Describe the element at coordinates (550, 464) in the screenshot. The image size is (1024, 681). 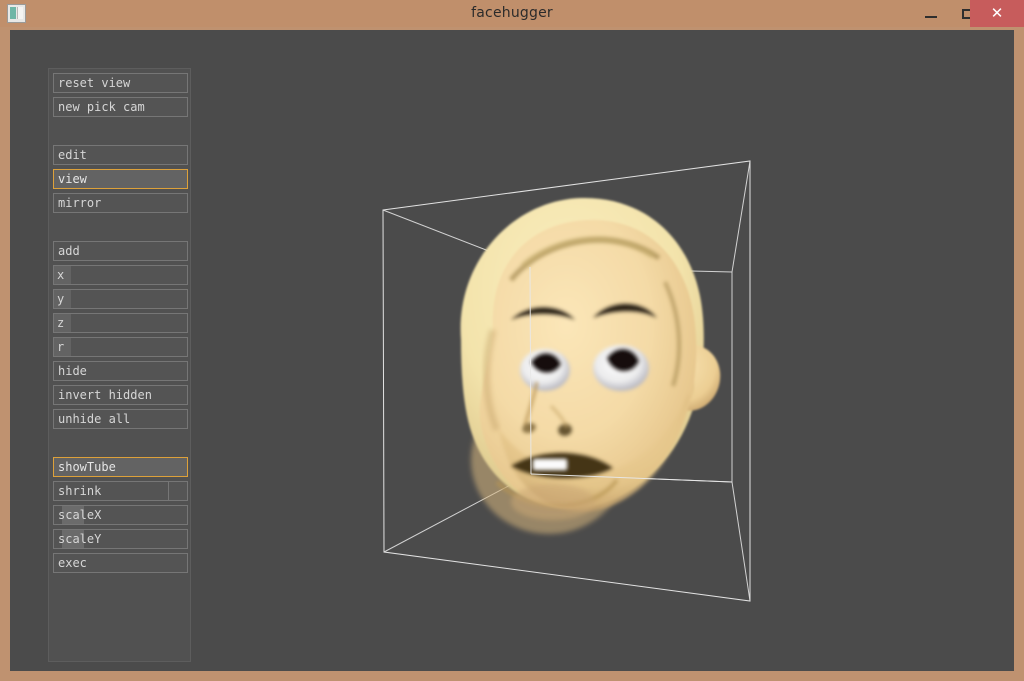
I see `mouth-teeth` at that location.